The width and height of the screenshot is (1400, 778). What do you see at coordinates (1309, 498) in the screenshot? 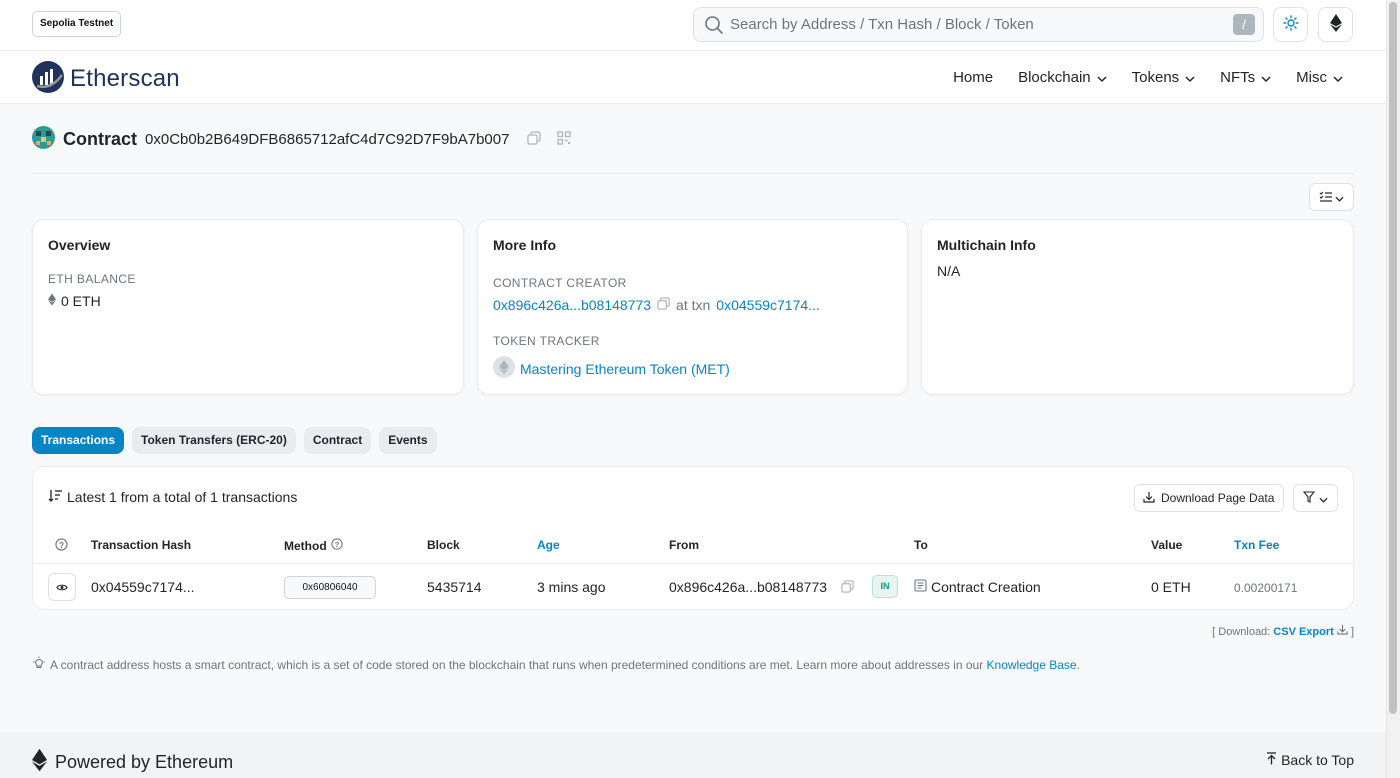
I see `filter-icon` at bounding box center [1309, 498].